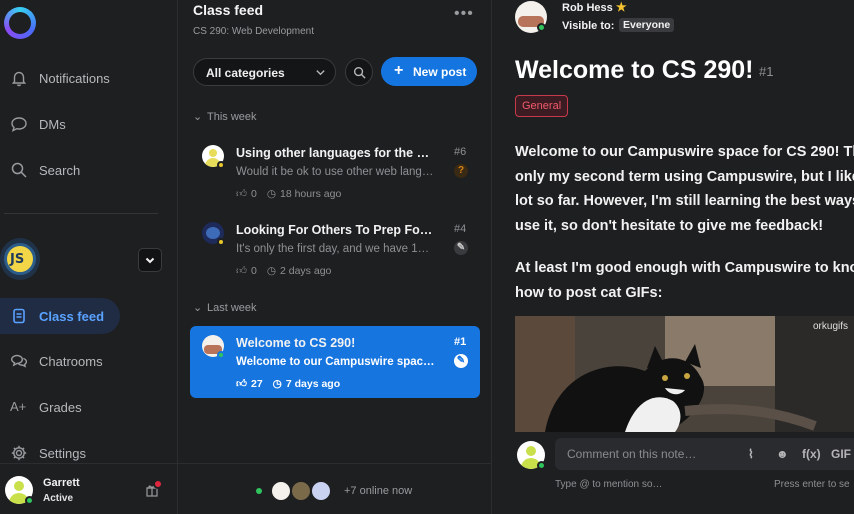 The height and width of the screenshot is (514, 854). Describe the element at coordinates (460, 229) in the screenshot. I see `post-number: #4` at that location.